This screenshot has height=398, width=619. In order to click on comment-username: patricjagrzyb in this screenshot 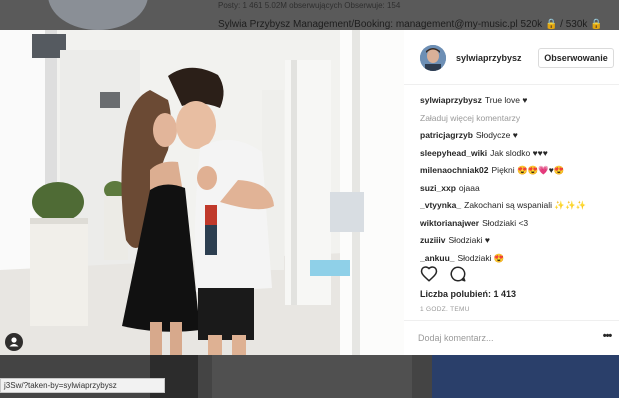, I will do `click(446, 135)`.